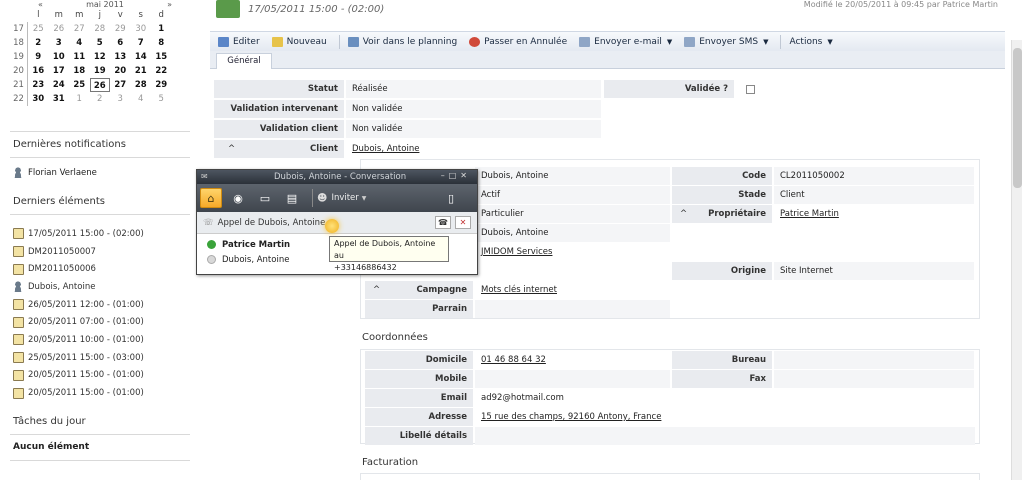  What do you see at coordinates (19, 43) in the screenshot?
I see `calendar-week-number: 18` at bounding box center [19, 43].